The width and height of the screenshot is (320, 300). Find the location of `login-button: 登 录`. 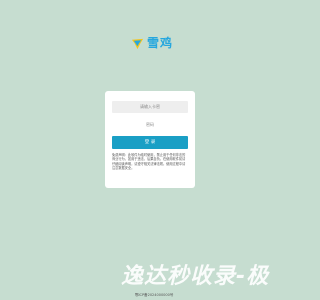

login-button: 登 录 is located at coordinates (150, 142).